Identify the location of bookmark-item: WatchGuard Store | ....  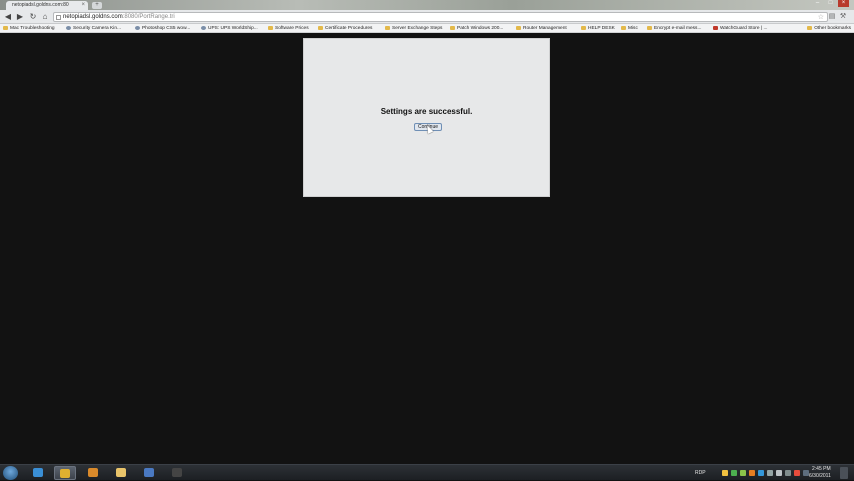
(740, 28).